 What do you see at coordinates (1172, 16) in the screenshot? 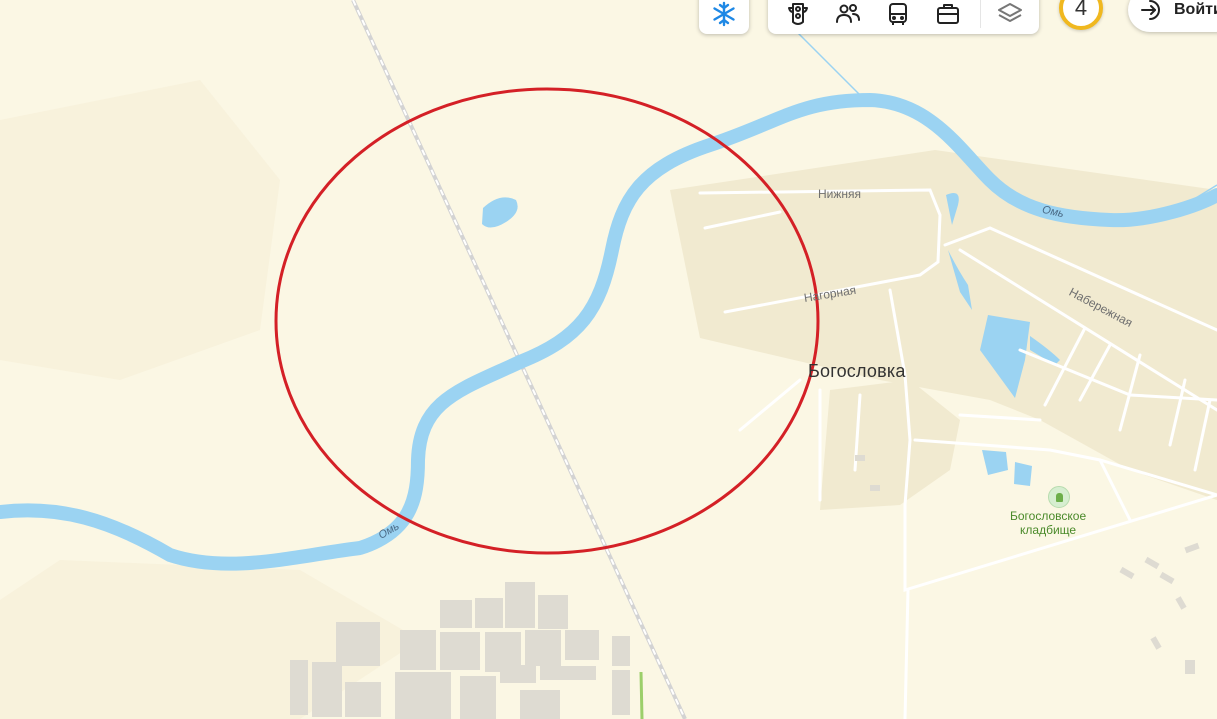
I see `login-button: Войти` at bounding box center [1172, 16].